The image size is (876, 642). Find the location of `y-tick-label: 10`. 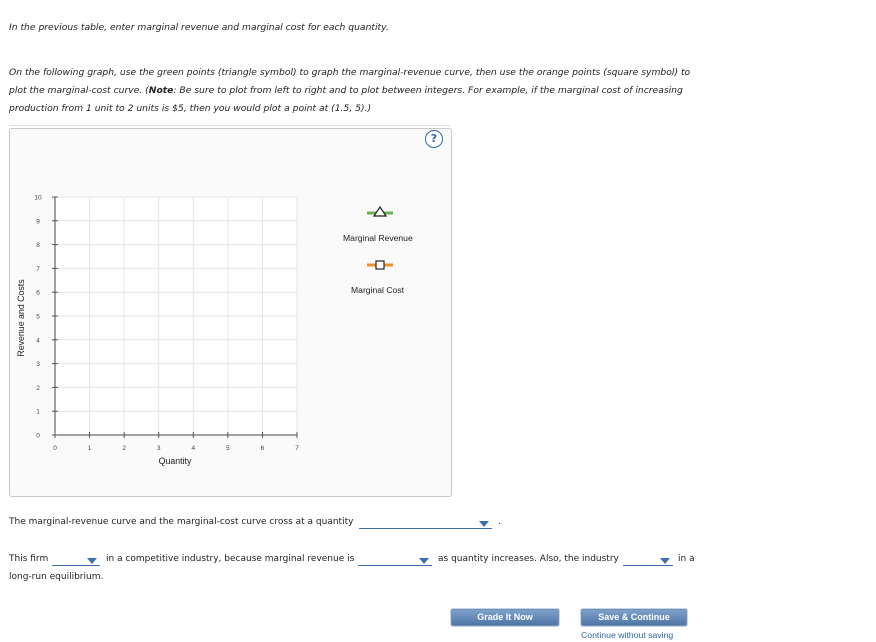

y-tick-label: 10 is located at coordinates (38, 198).